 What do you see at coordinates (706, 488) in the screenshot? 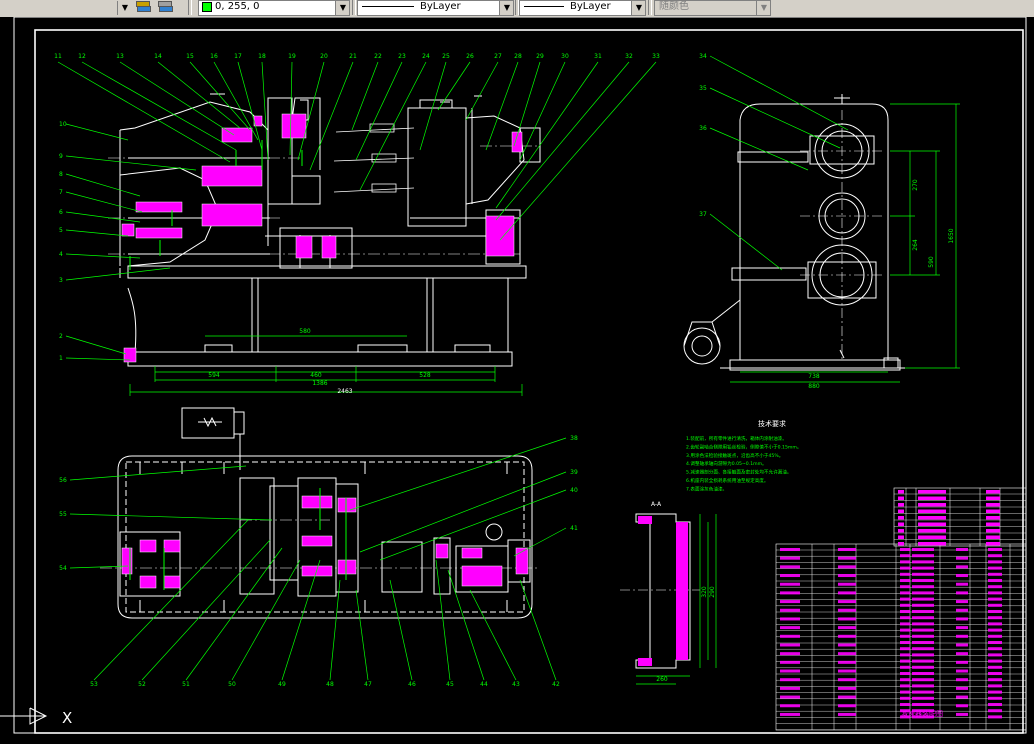
I see `tech-line: 7.表面涂灰色油漆。` at bounding box center [706, 488].